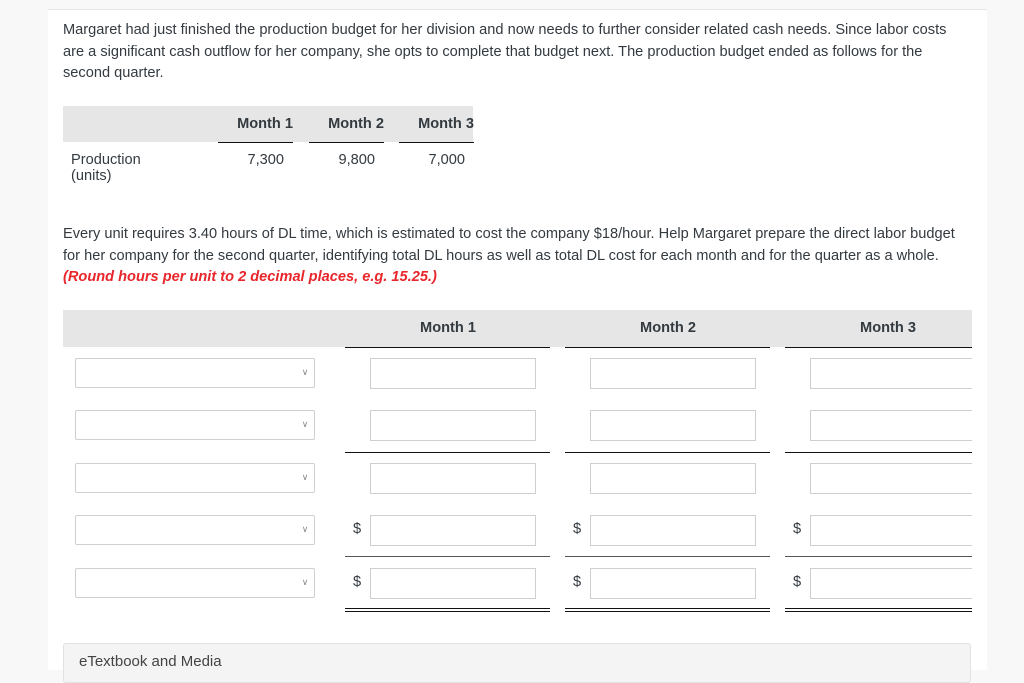 This screenshot has height=683, width=1024. What do you see at coordinates (357, 582) in the screenshot?
I see `row-5-month-1-dollar: $` at bounding box center [357, 582].